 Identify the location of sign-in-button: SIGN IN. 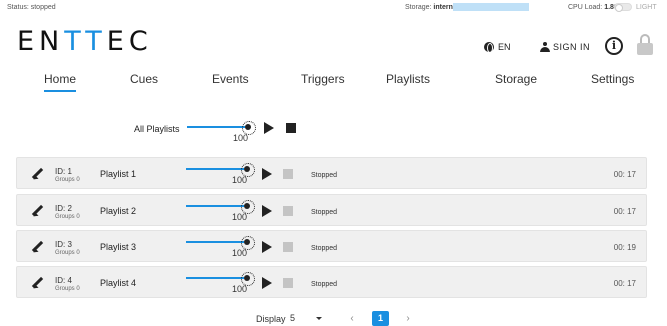
(565, 47).